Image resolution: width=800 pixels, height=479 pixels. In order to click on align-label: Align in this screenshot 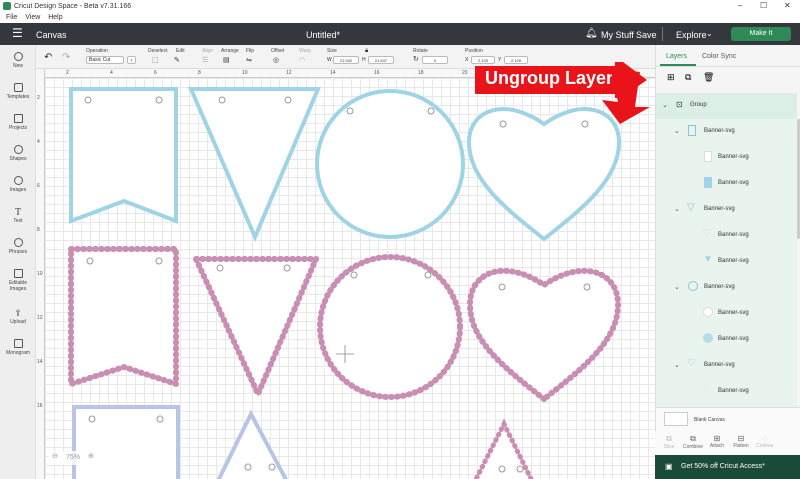, I will do `click(207, 51)`.